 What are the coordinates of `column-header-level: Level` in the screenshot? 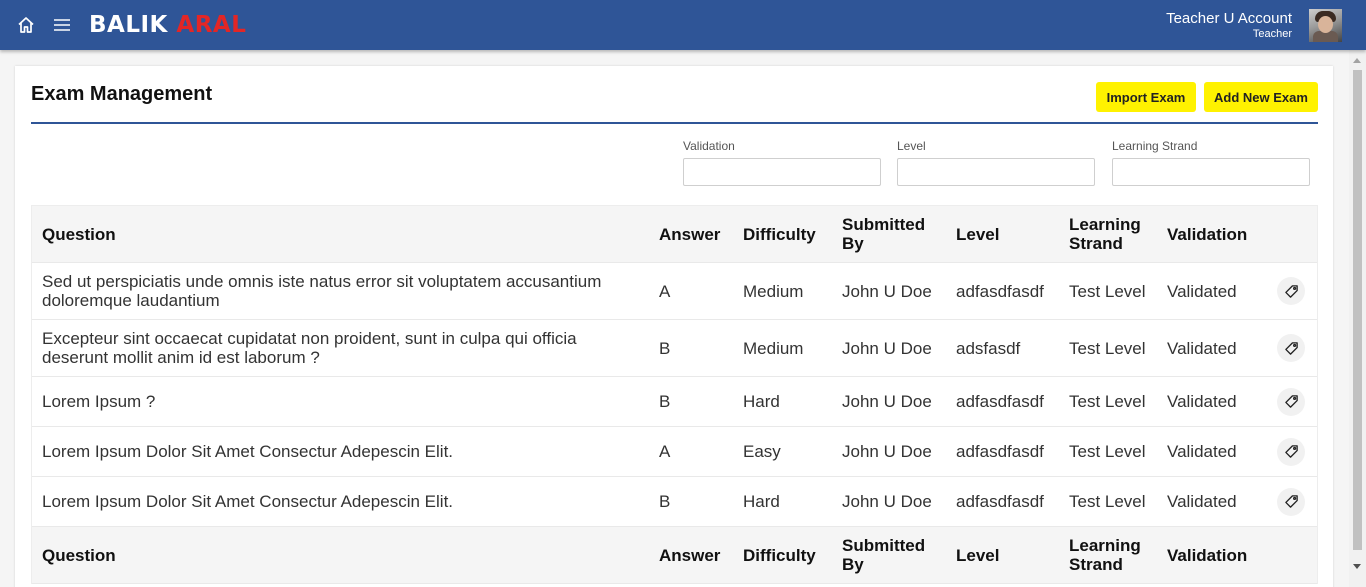 It's located at (1010, 234).